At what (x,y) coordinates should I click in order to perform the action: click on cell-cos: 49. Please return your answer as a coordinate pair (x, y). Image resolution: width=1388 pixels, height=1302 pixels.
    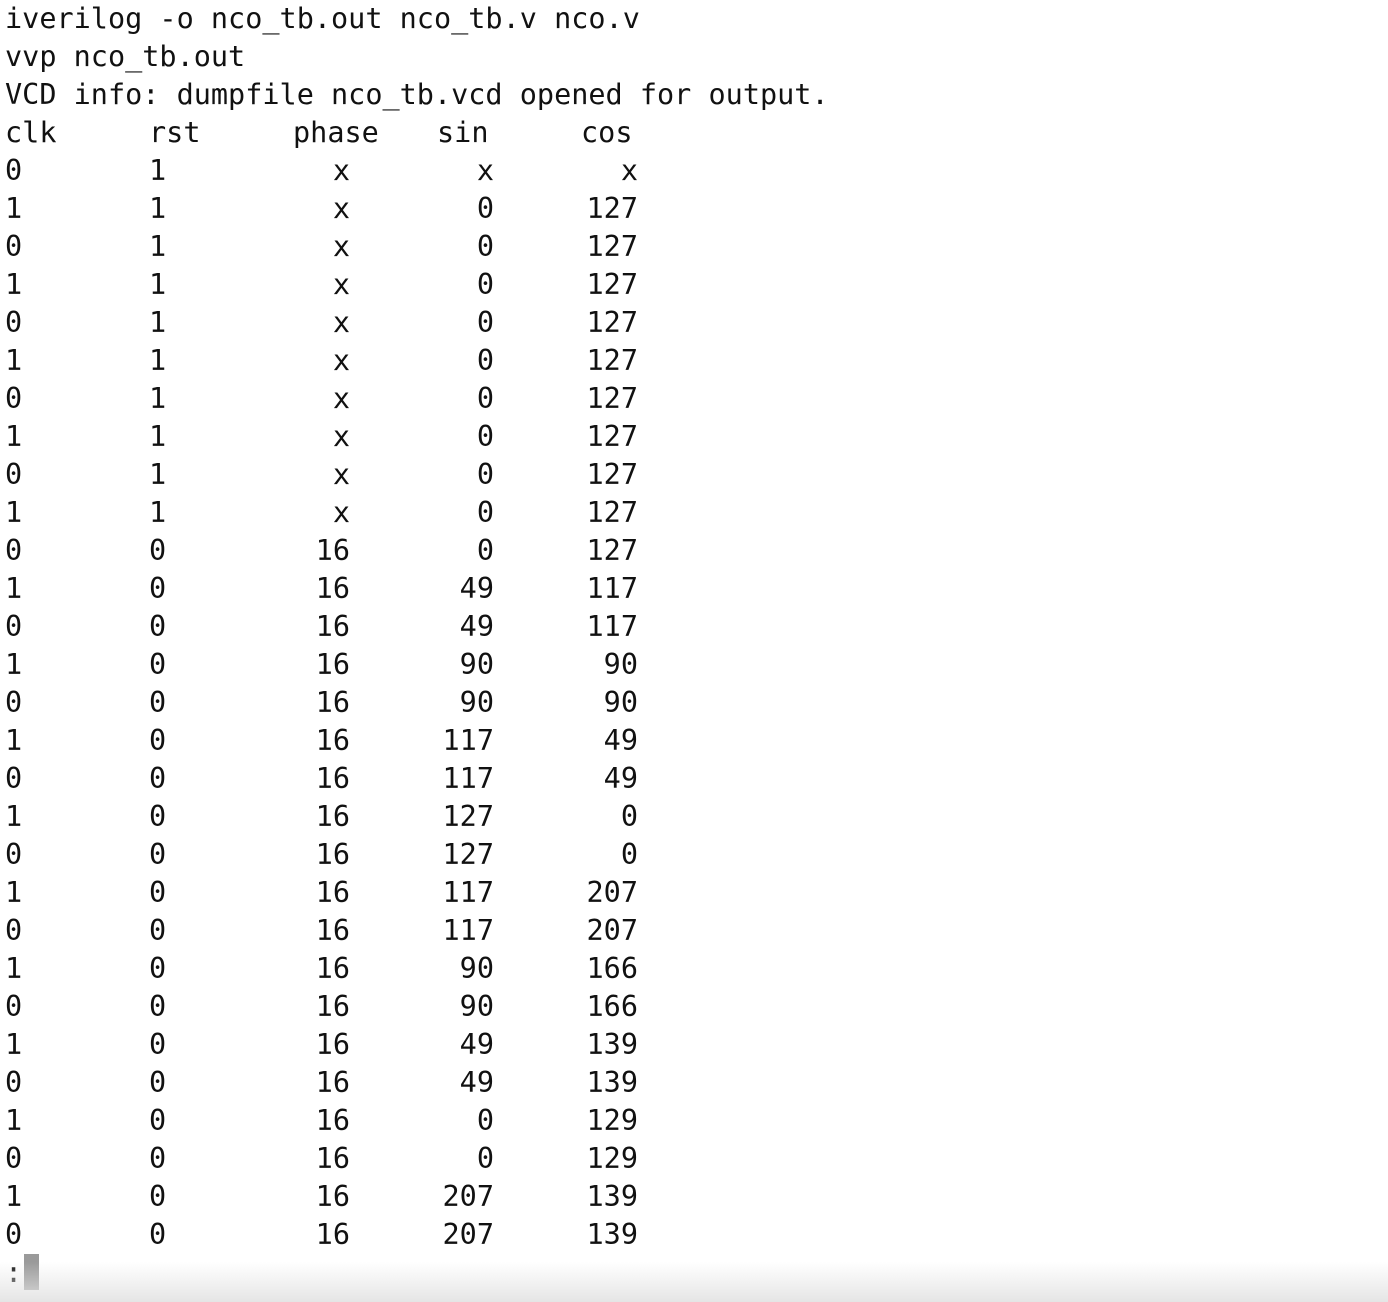
    Looking at the image, I should click on (620, 740).